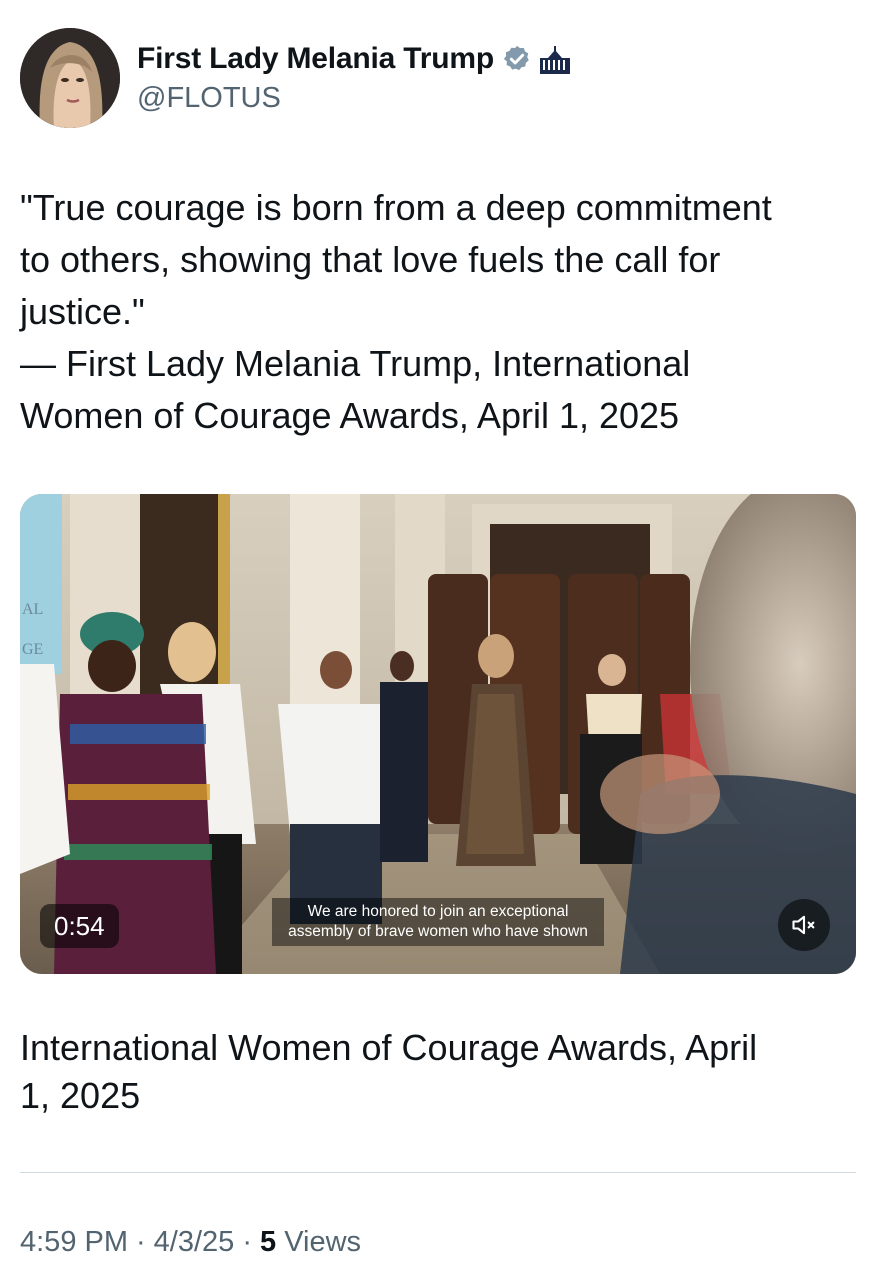 Image resolution: width=876 pixels, height=1280 pixels. Describe the element at coordinates (323, 1242) in the screenshot. I see `views-label: Views` at that location.